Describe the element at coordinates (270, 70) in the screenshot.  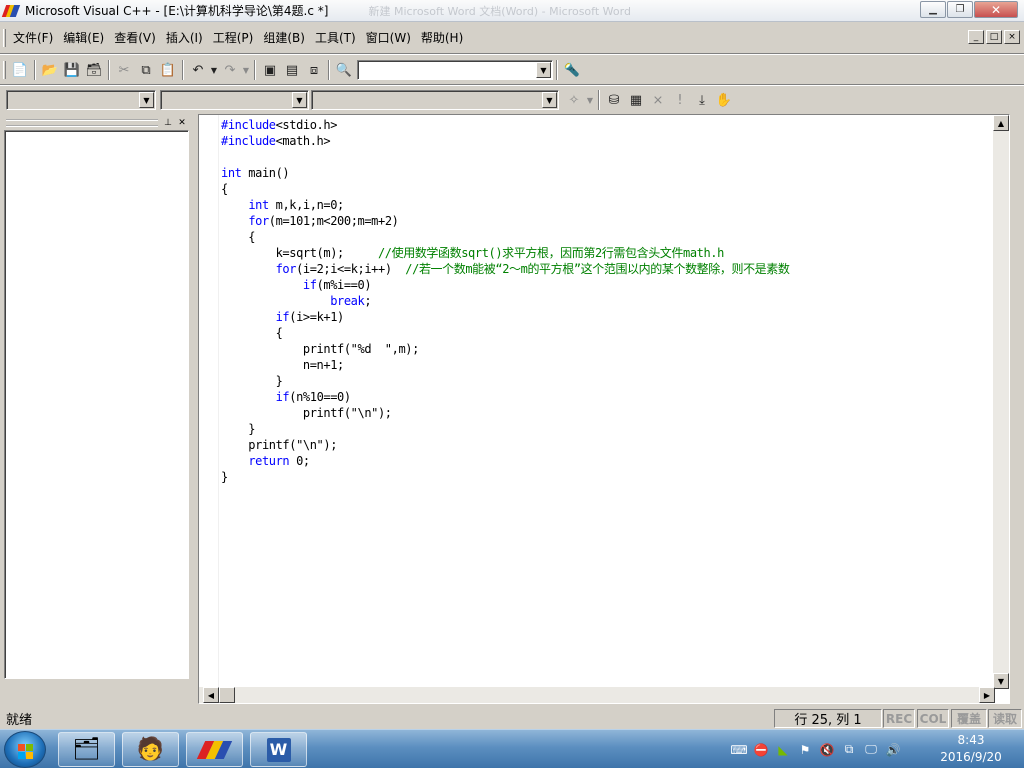
I see `workspace-window-icon: ▣` at that location.